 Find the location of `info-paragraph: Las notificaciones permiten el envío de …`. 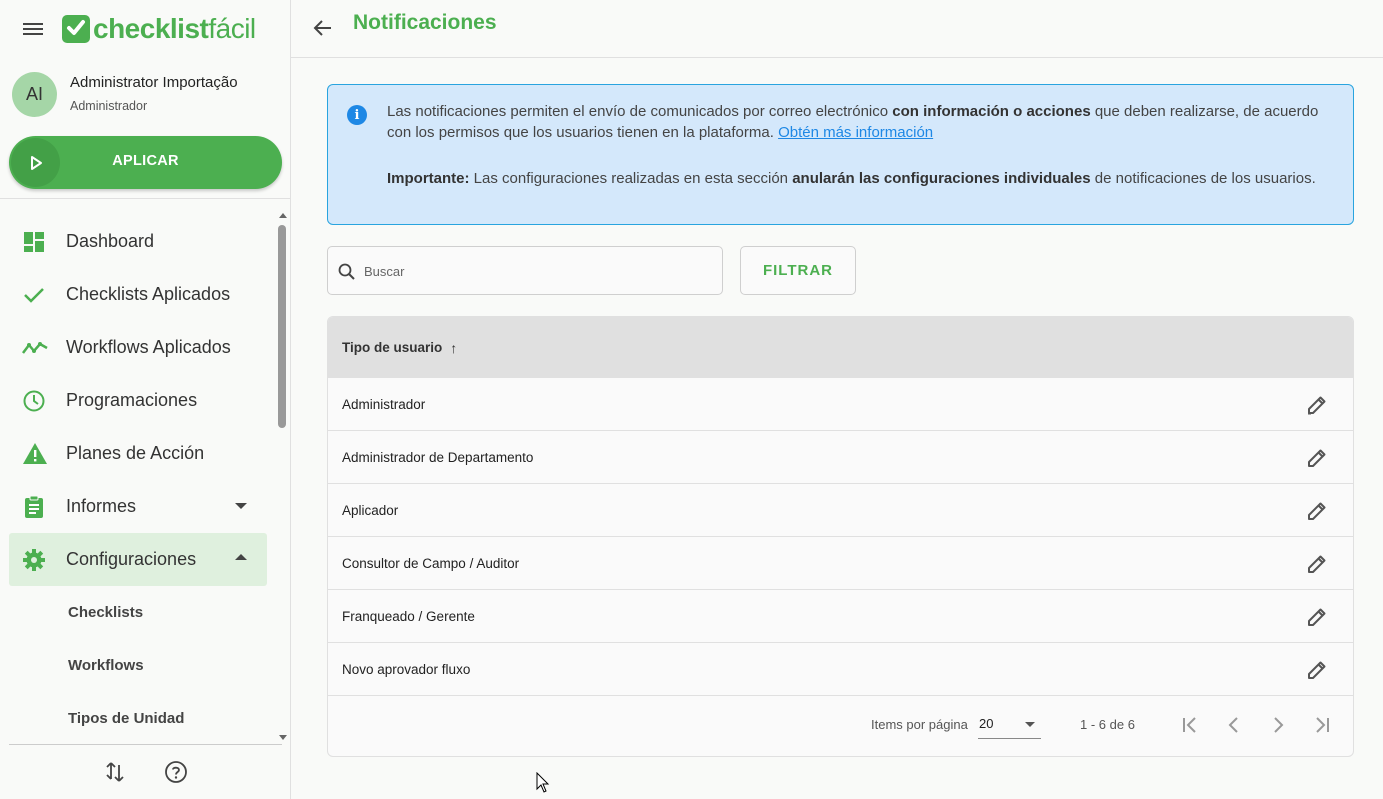

info-paragraph: Las notificaciones permiten el envío de … is located at coordinates (853, 122).